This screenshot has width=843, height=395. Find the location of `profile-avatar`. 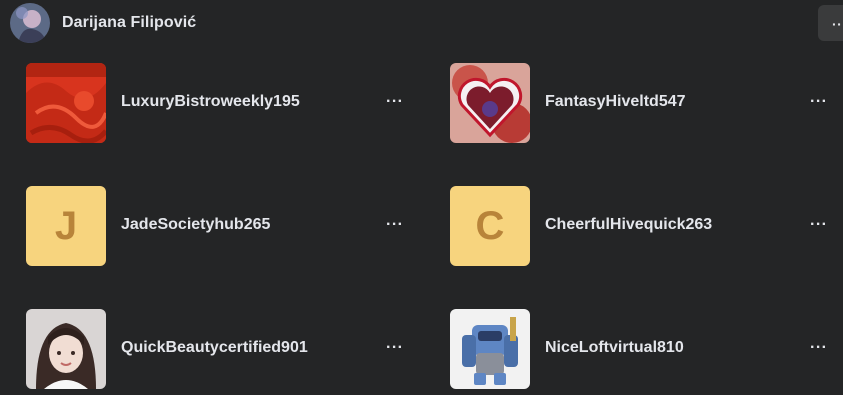

profile-avatar is located at coordinates (30, 23).